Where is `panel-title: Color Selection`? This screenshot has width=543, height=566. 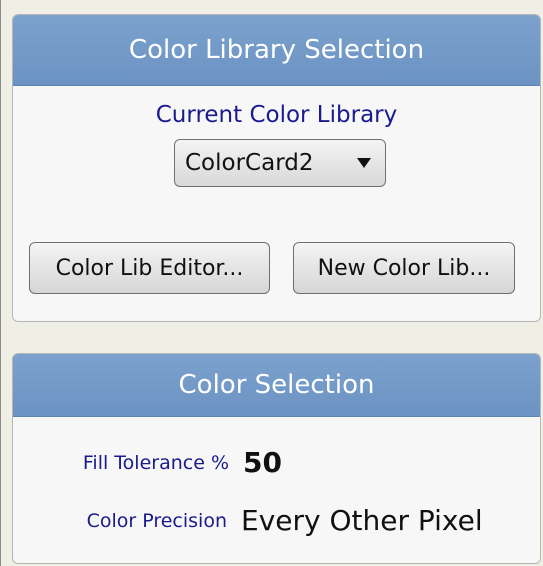 panel-title: Color Selection is located at coordinates (276, 385).